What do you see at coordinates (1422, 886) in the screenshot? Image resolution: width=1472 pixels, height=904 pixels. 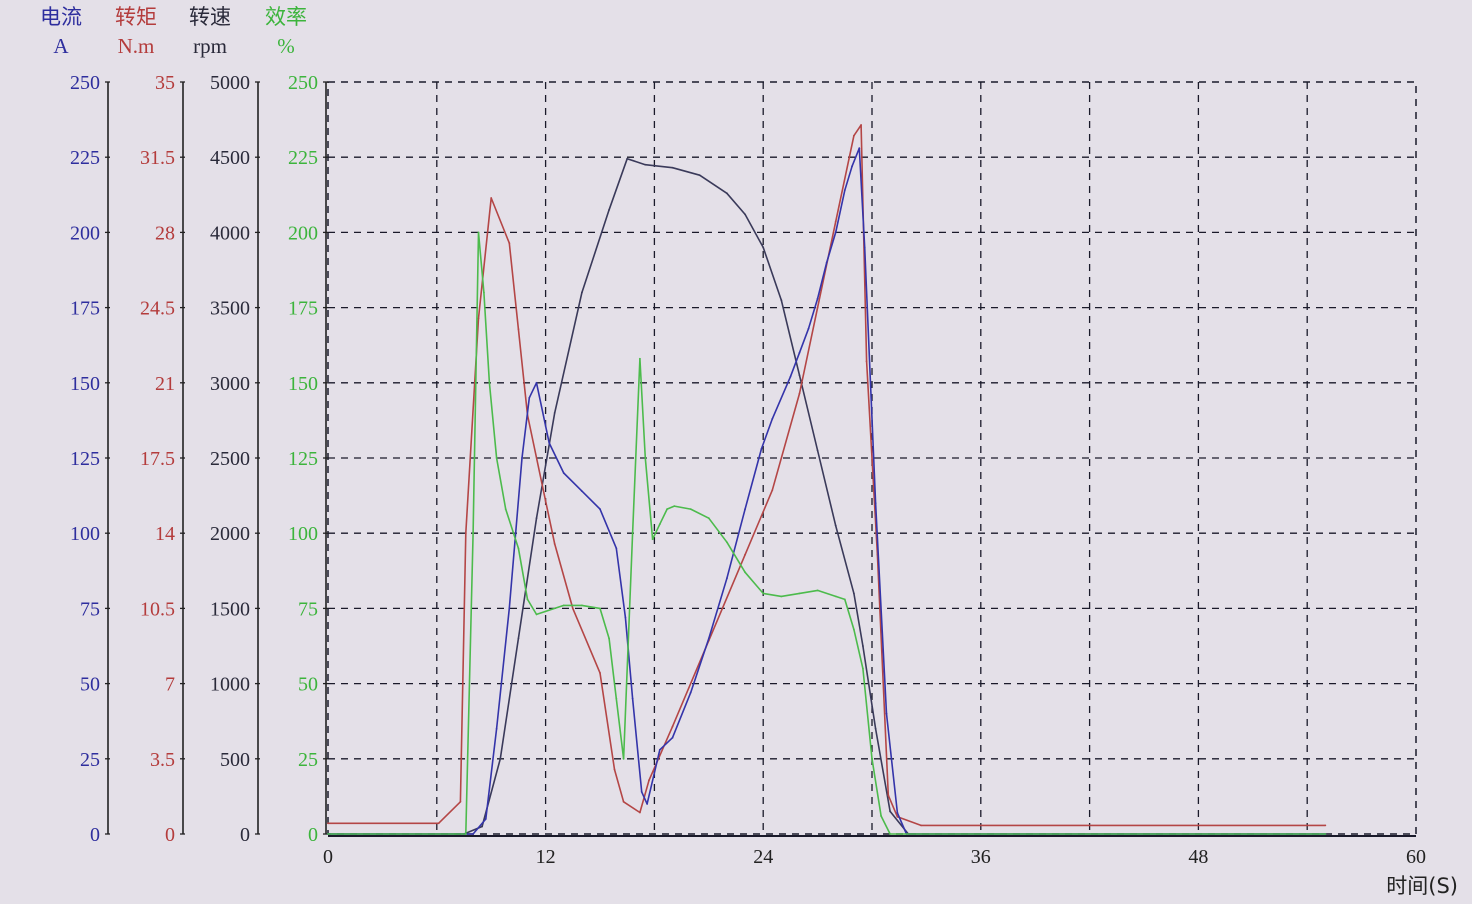 I see `x-axis-label: 时间(S)` at bounding box center [1422, 886].